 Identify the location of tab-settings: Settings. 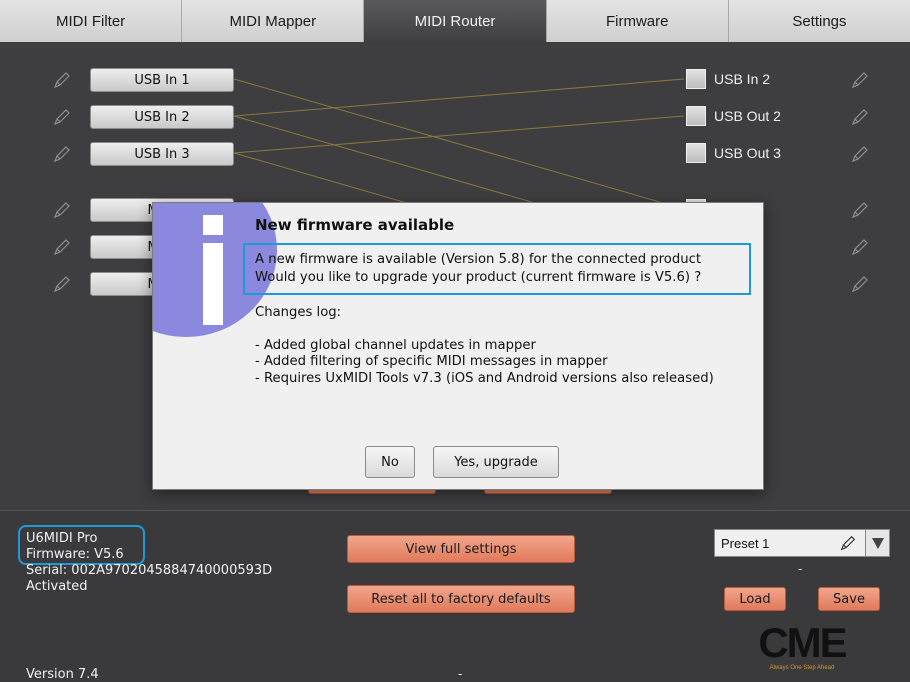
(819, 21).